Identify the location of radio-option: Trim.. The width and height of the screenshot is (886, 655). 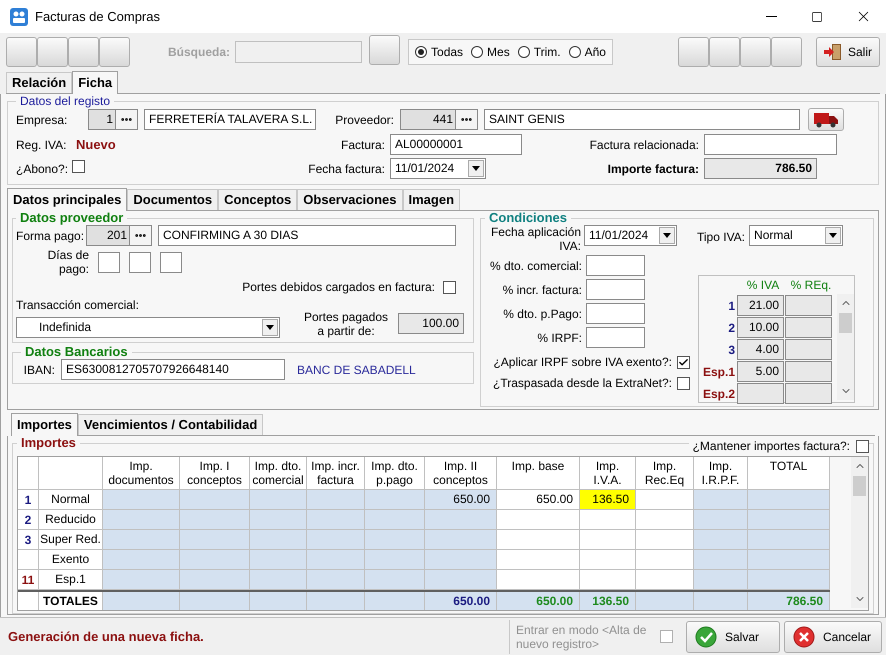
(539, 52).